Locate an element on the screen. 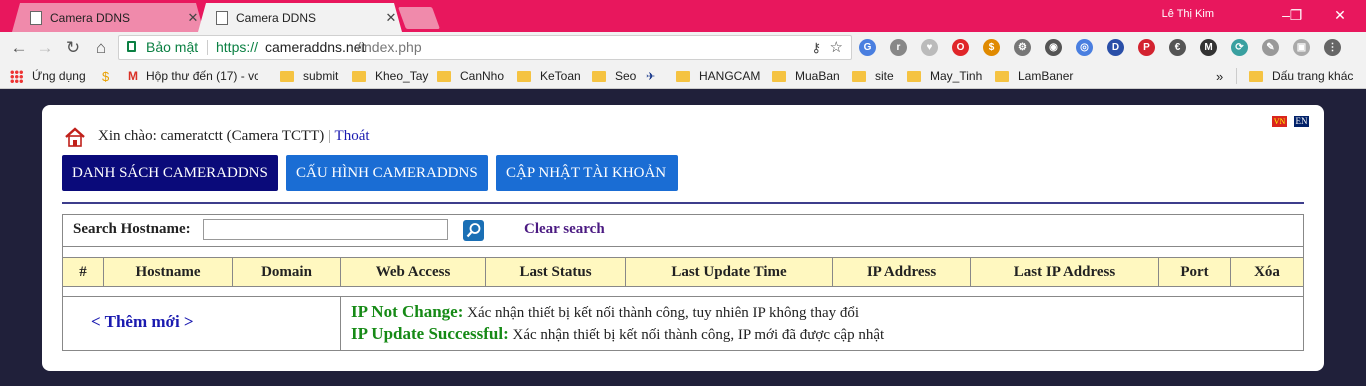  bookmark-folder: LamBaner is located at coordinates (1034, 76).